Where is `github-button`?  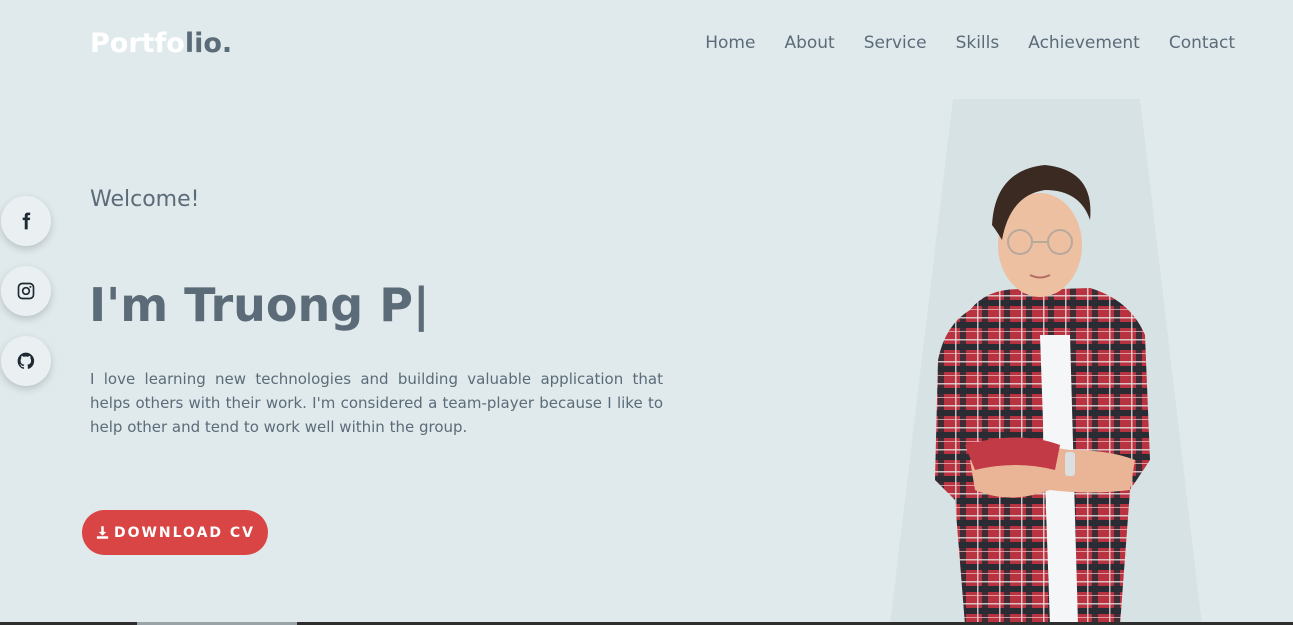 github-button is located at coordinates (26, 361).